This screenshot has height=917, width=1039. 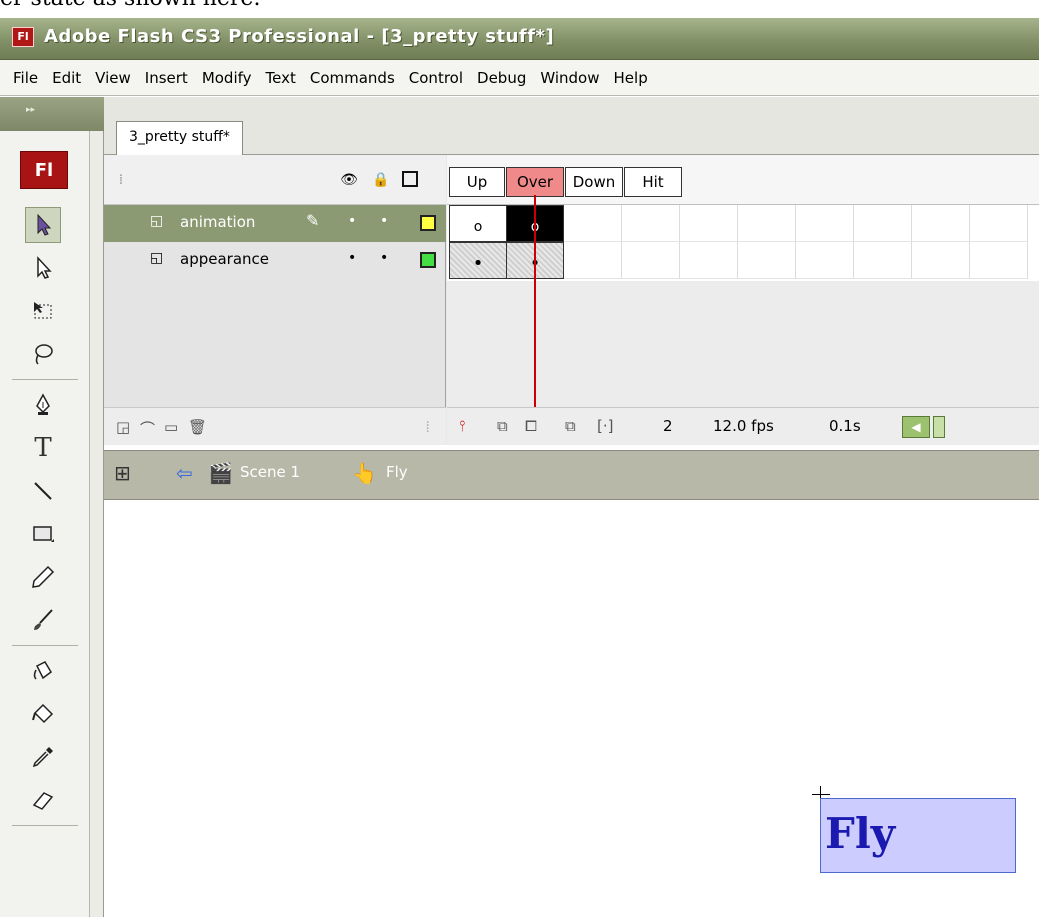 What do you see at coordinates (179, 138) in the screenshot?
I see `document-tab: 3_pretty stuff*` at bounding box center [179, 138].